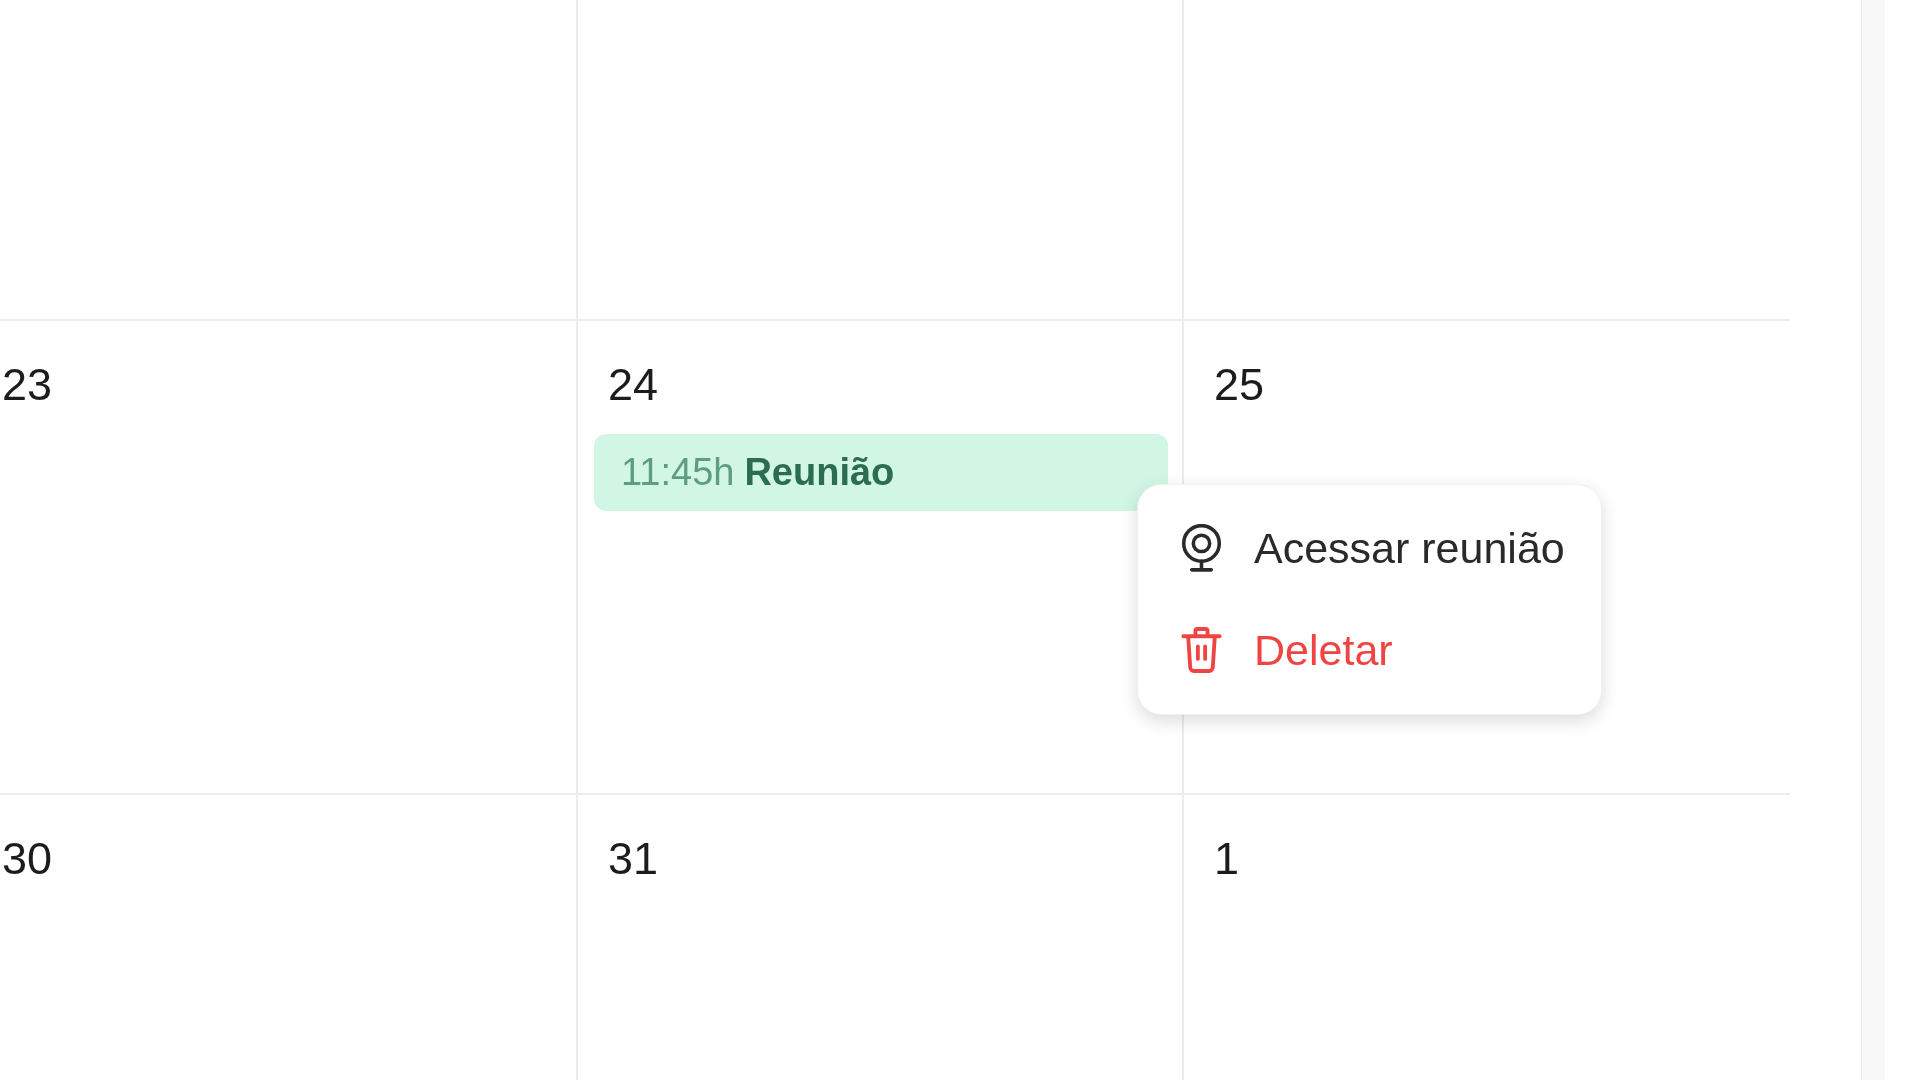  What do you see at coordinates (27, 385) in the screenshot?
I see `day-number: 23` at bounding box center [27, 385].